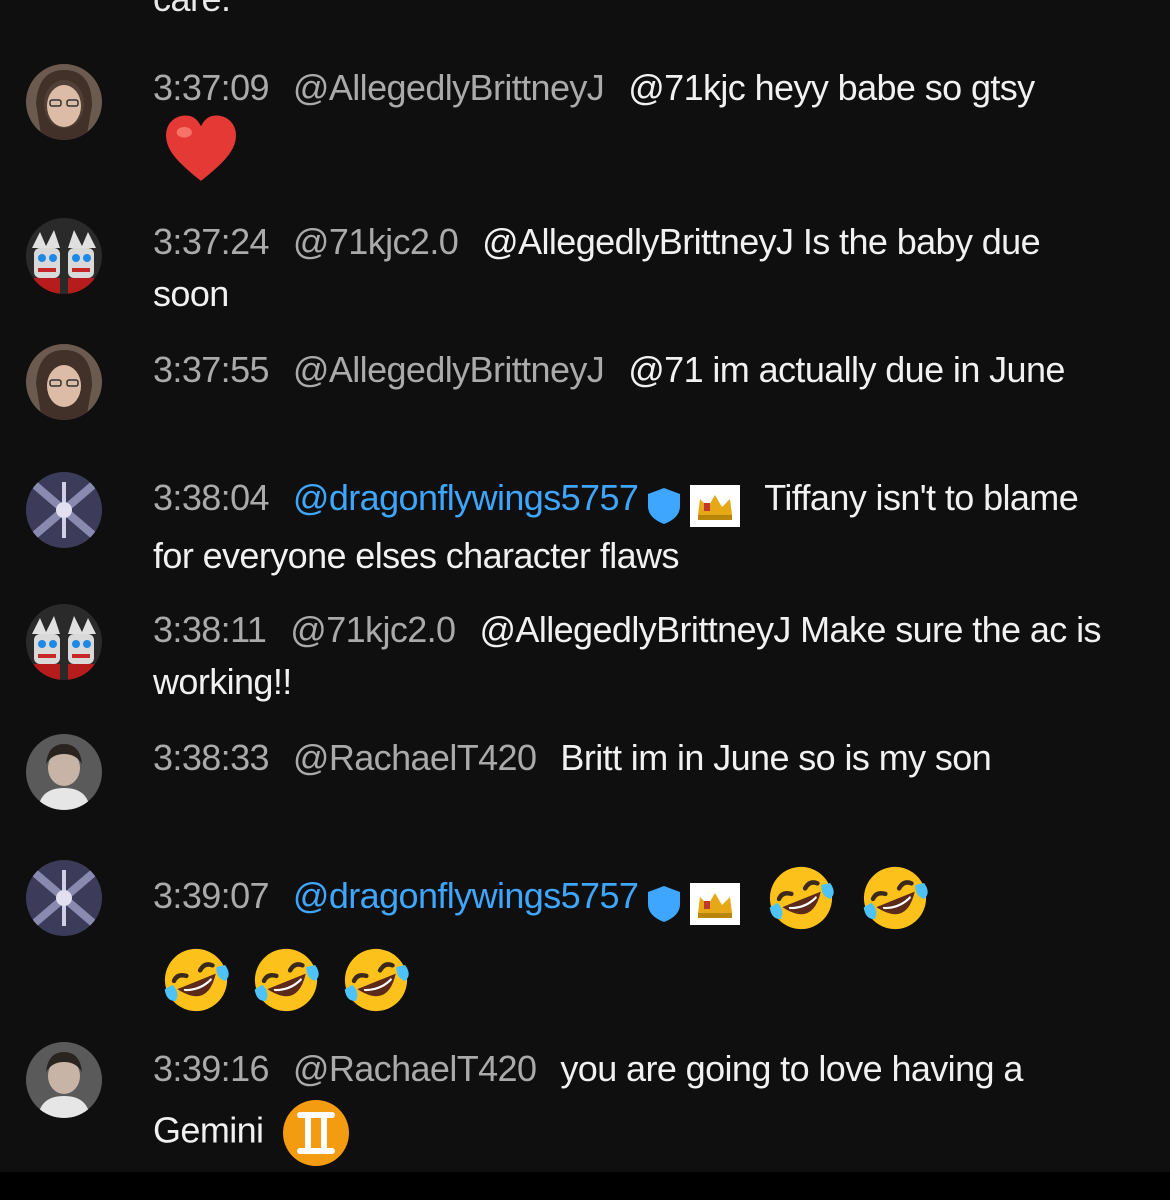 This screenshot has width=1170, height=1200. What do you see at coordinates (315, 1133) in the screenshot?
I see `gemini-icon` at bounding box center [315, 1133].